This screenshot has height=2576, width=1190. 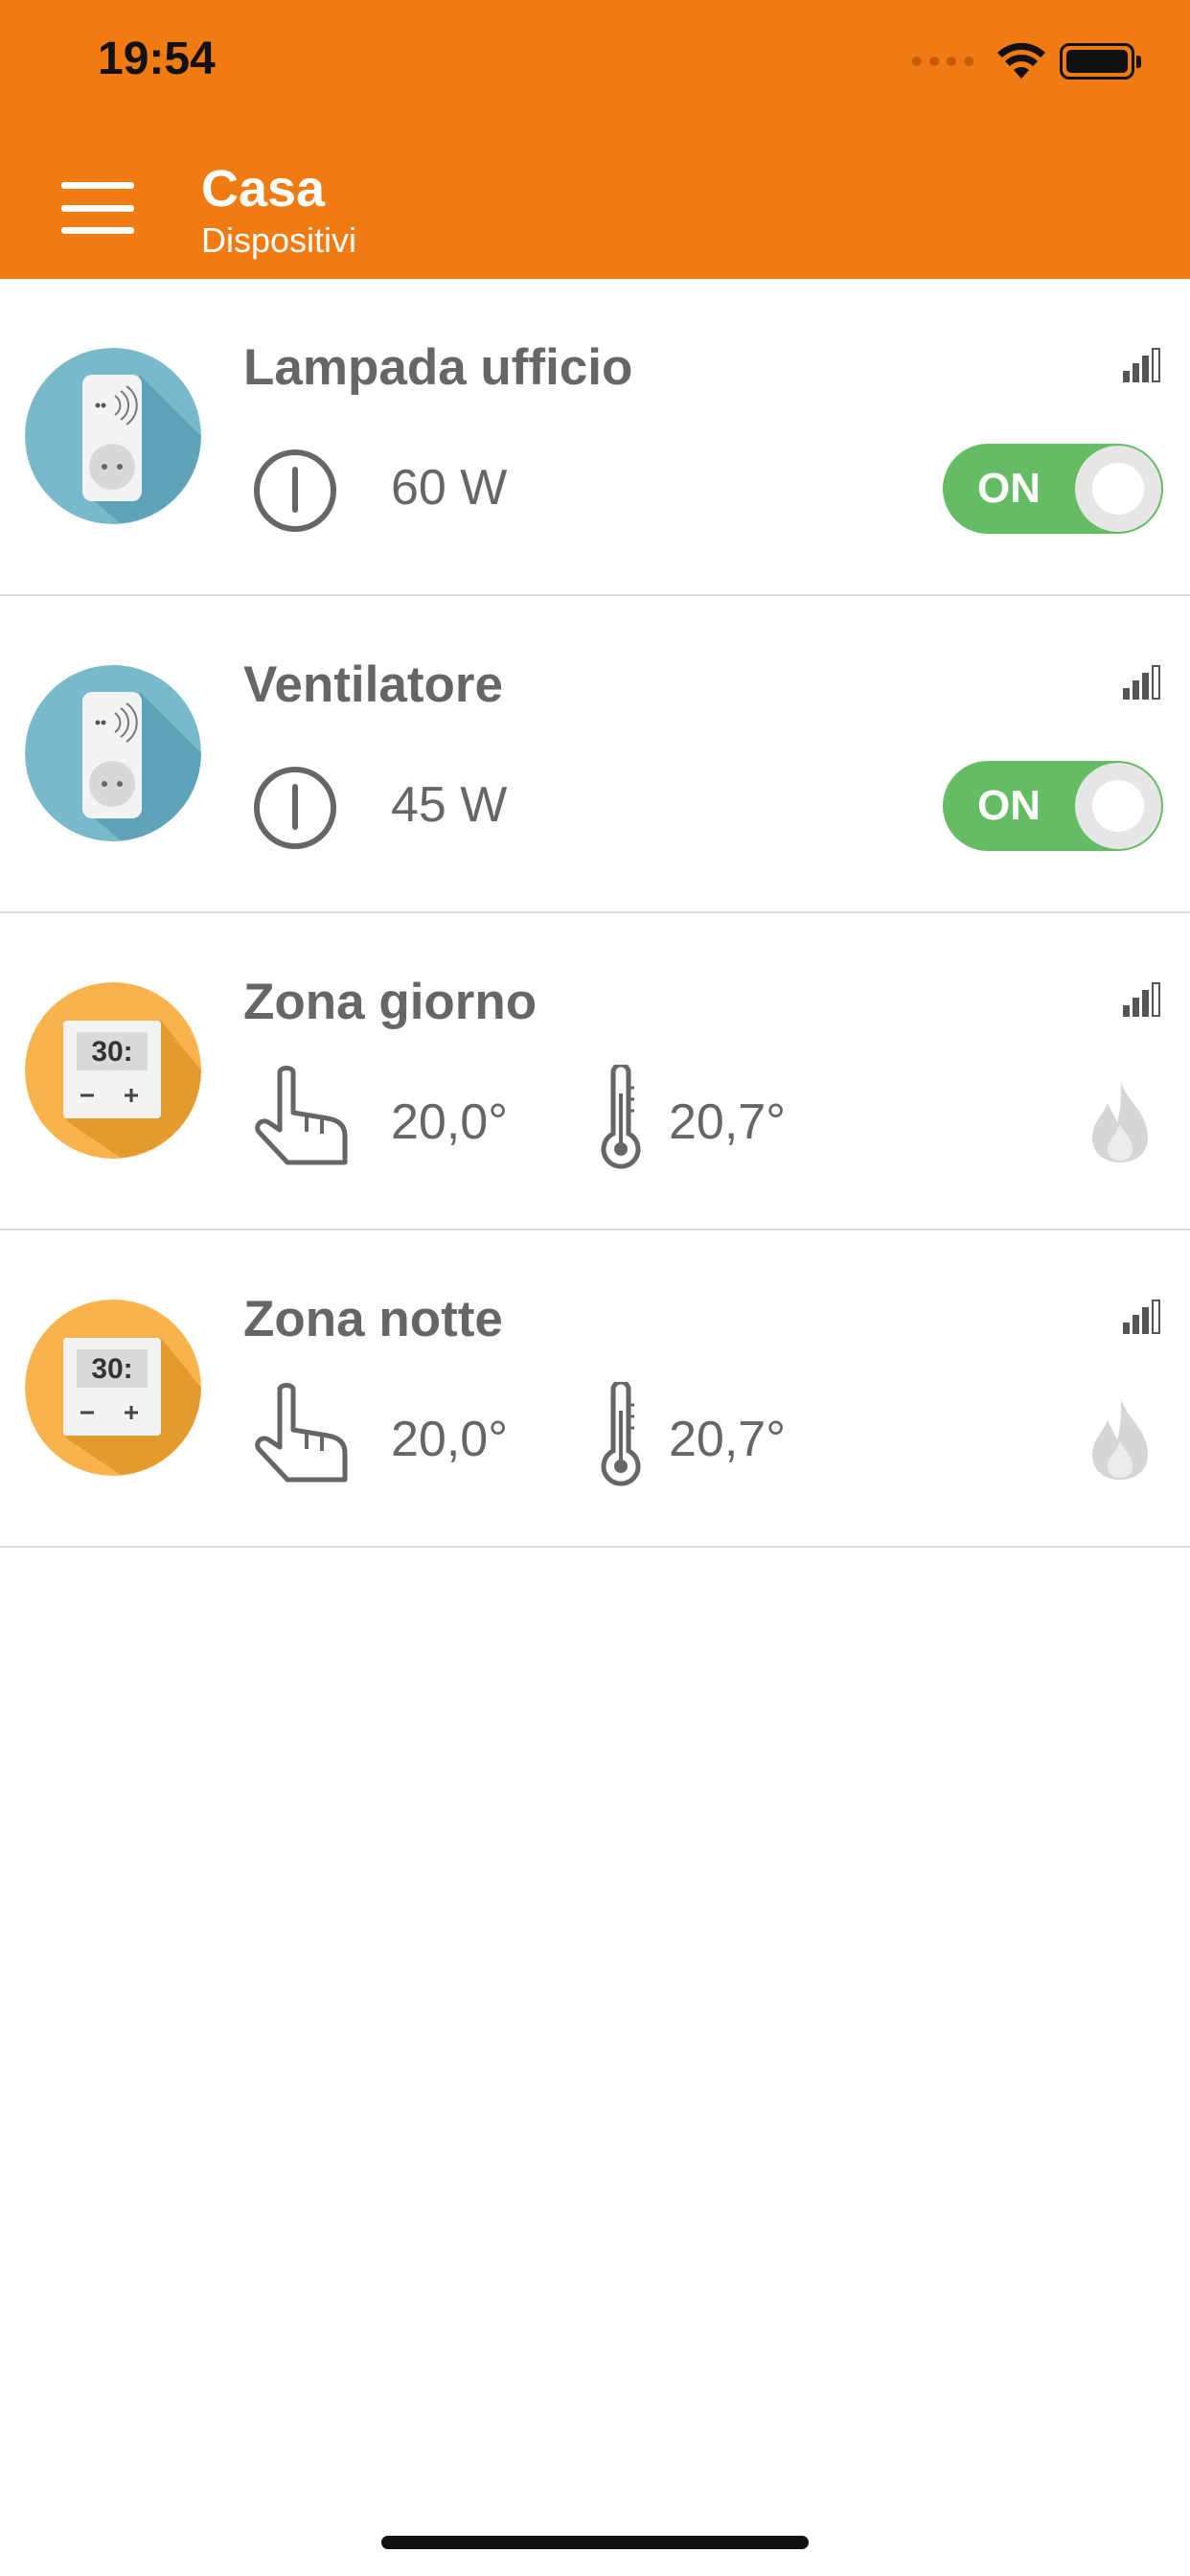 I want to click on device-name: Zona giorno, so click(x=390, y=1002).